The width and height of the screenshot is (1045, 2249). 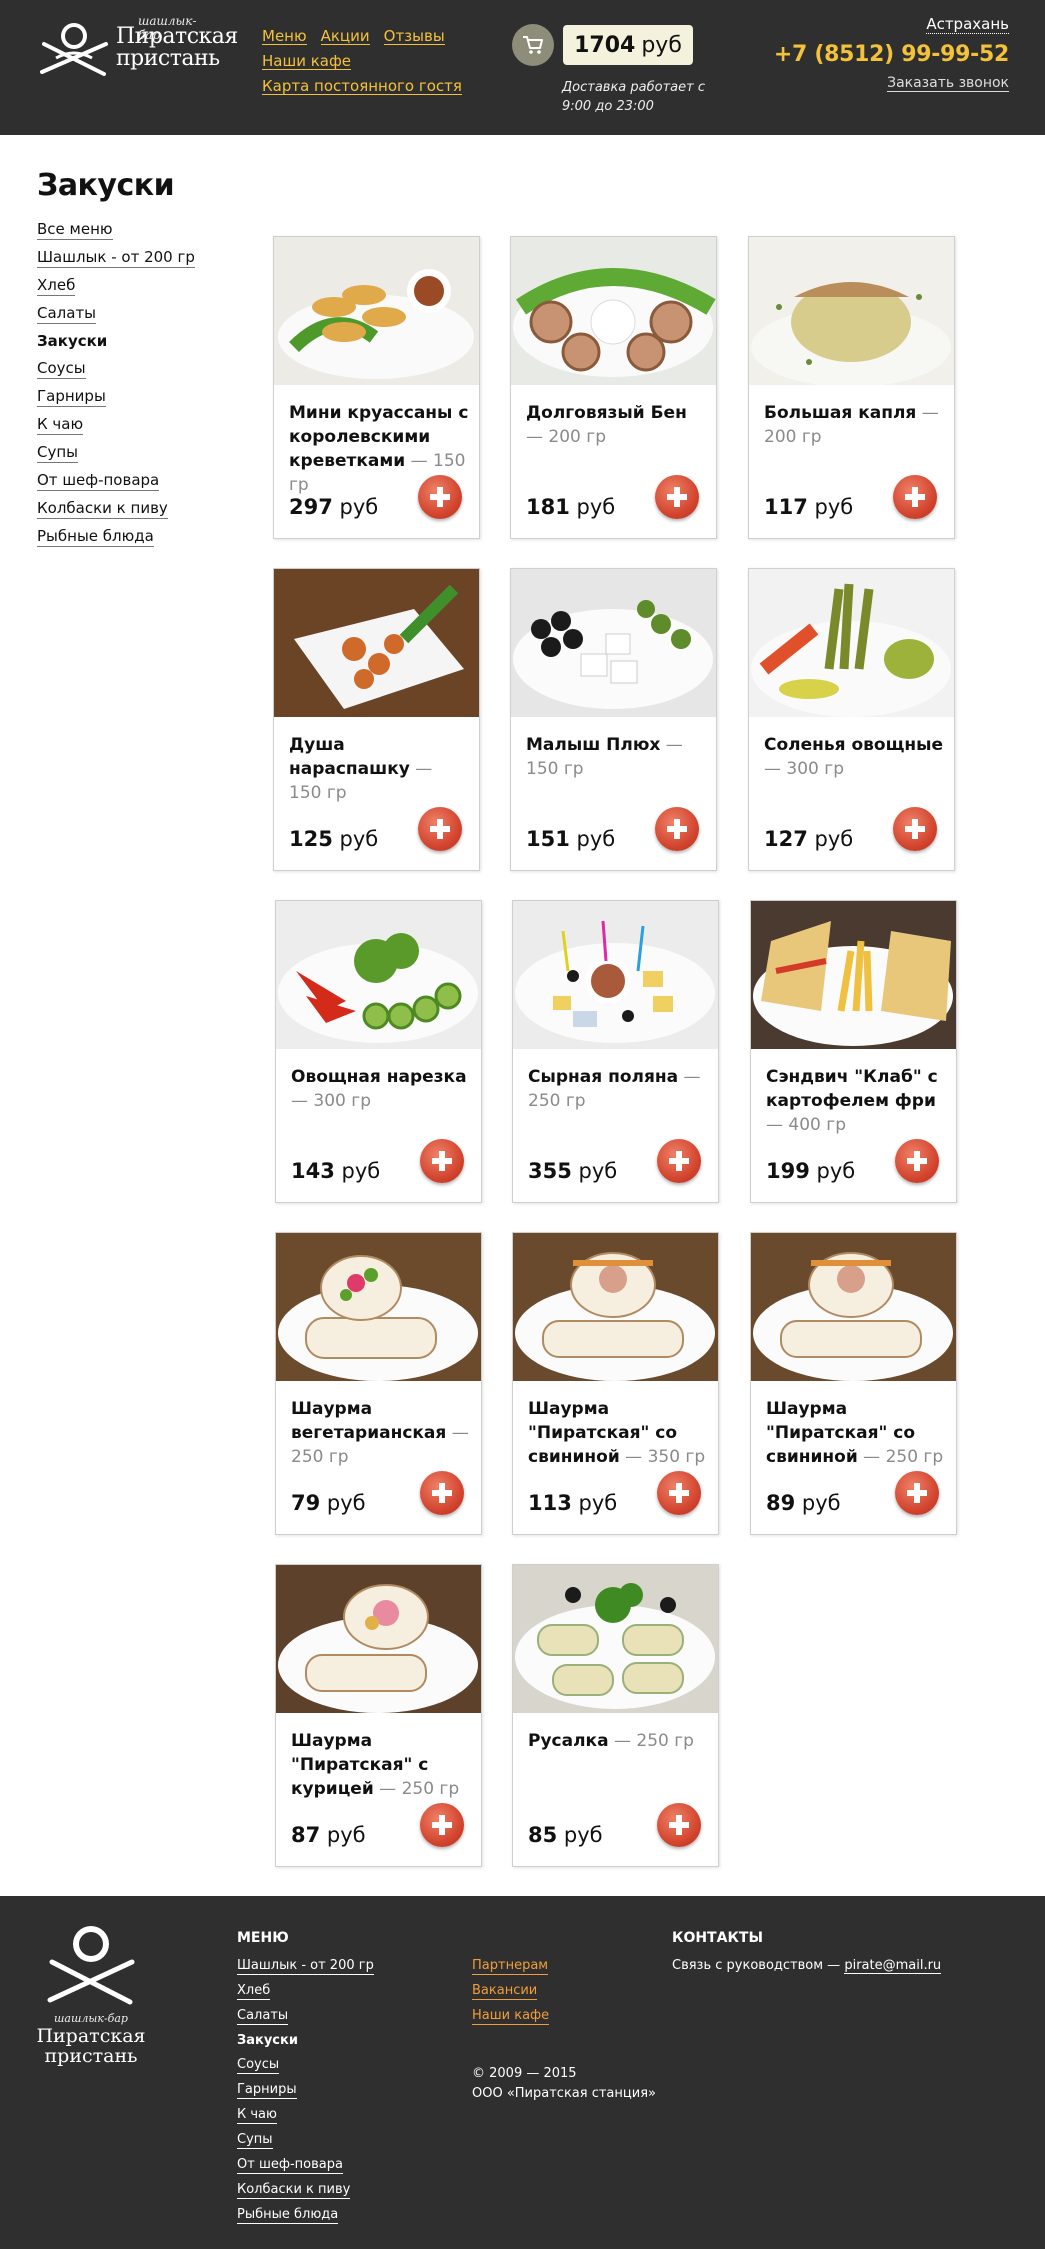 I want to click on email-link: pirate@mail.ru, so click(x=893, y=1966).